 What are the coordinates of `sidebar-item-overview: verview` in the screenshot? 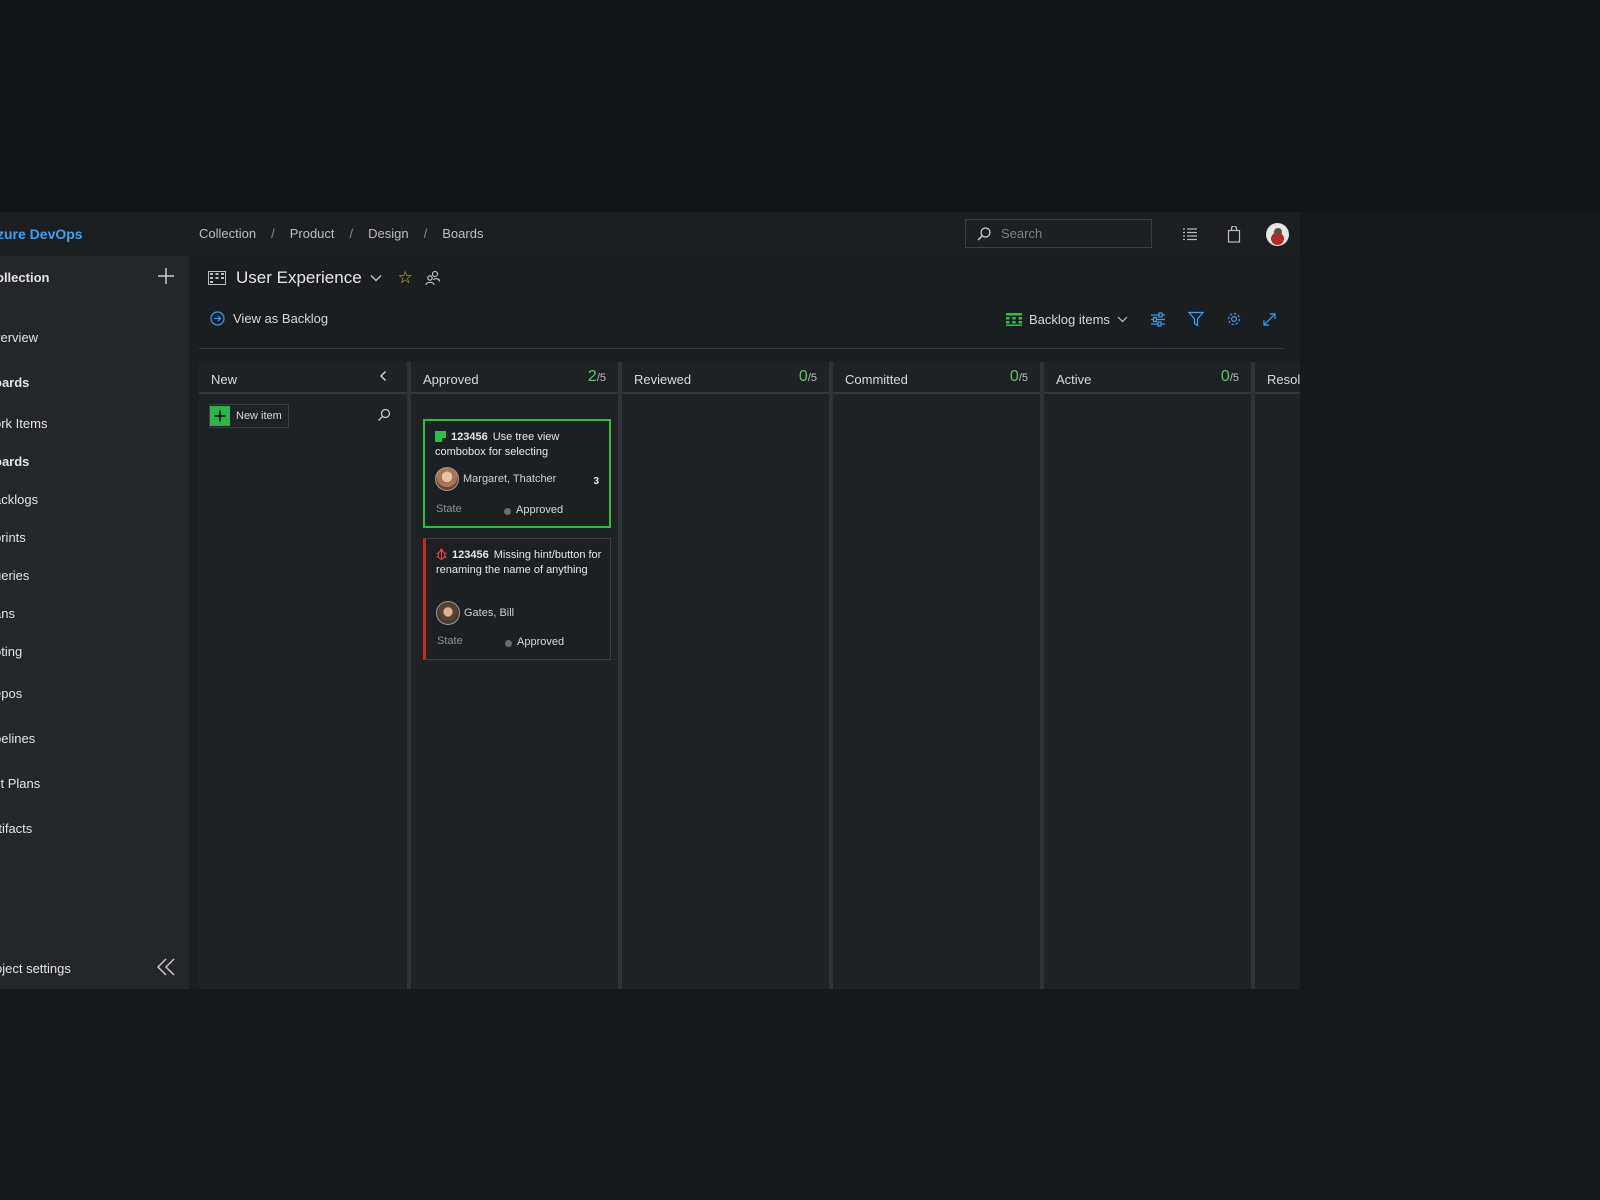 It's located at (19, 337).